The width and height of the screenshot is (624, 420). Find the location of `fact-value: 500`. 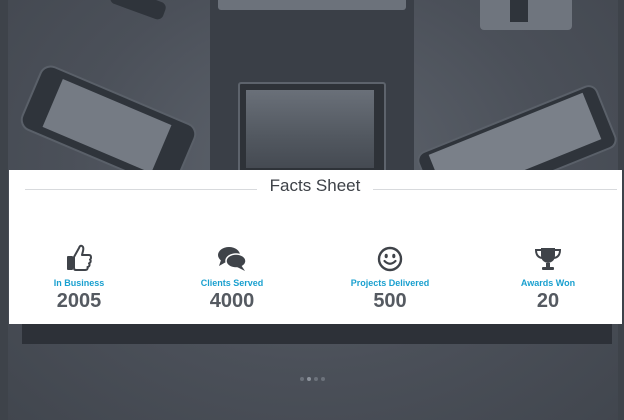

fact-value: 500 is located at coordinates (390, 301).